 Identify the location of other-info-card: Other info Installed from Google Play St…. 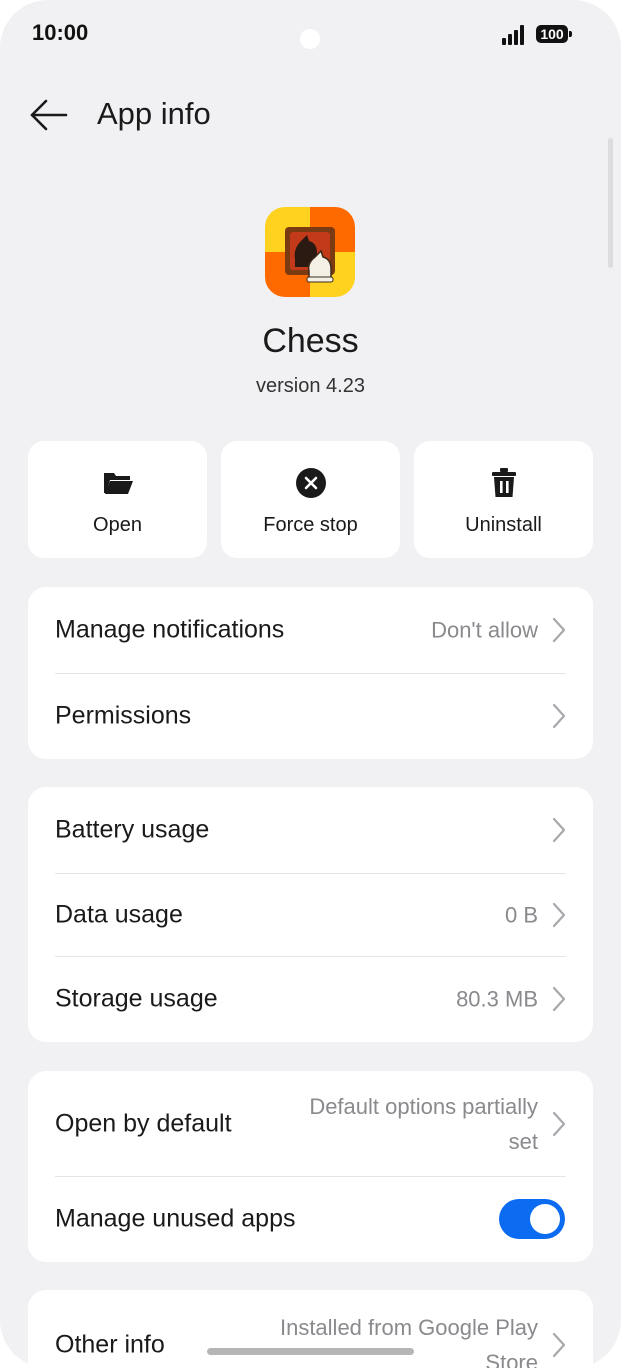
(310, 1329).